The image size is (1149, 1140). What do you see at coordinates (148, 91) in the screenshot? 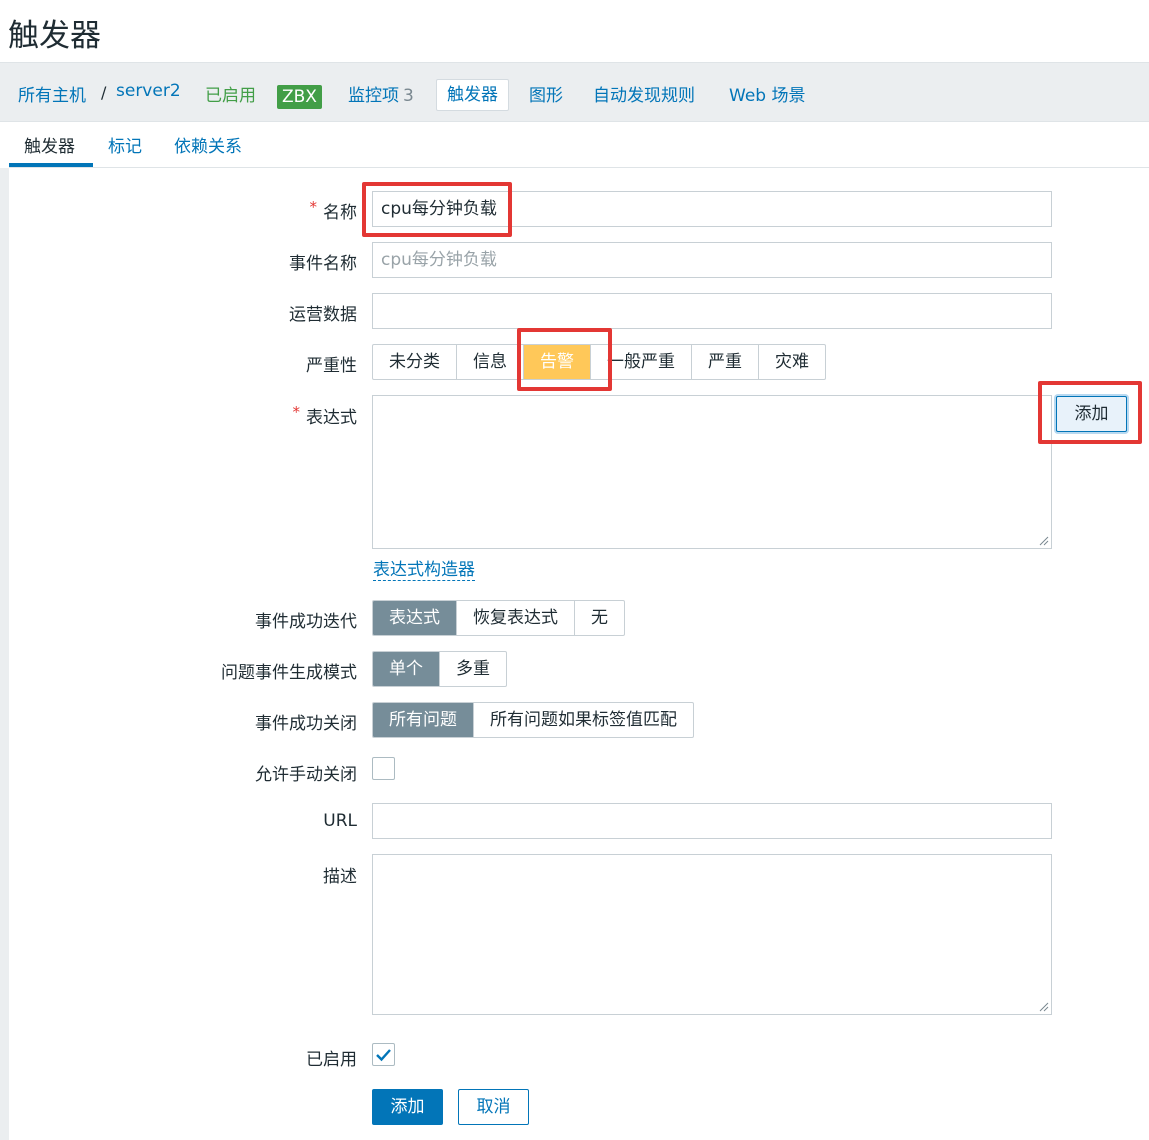
I see `host-link: server2` at bounding box center [148, 91].